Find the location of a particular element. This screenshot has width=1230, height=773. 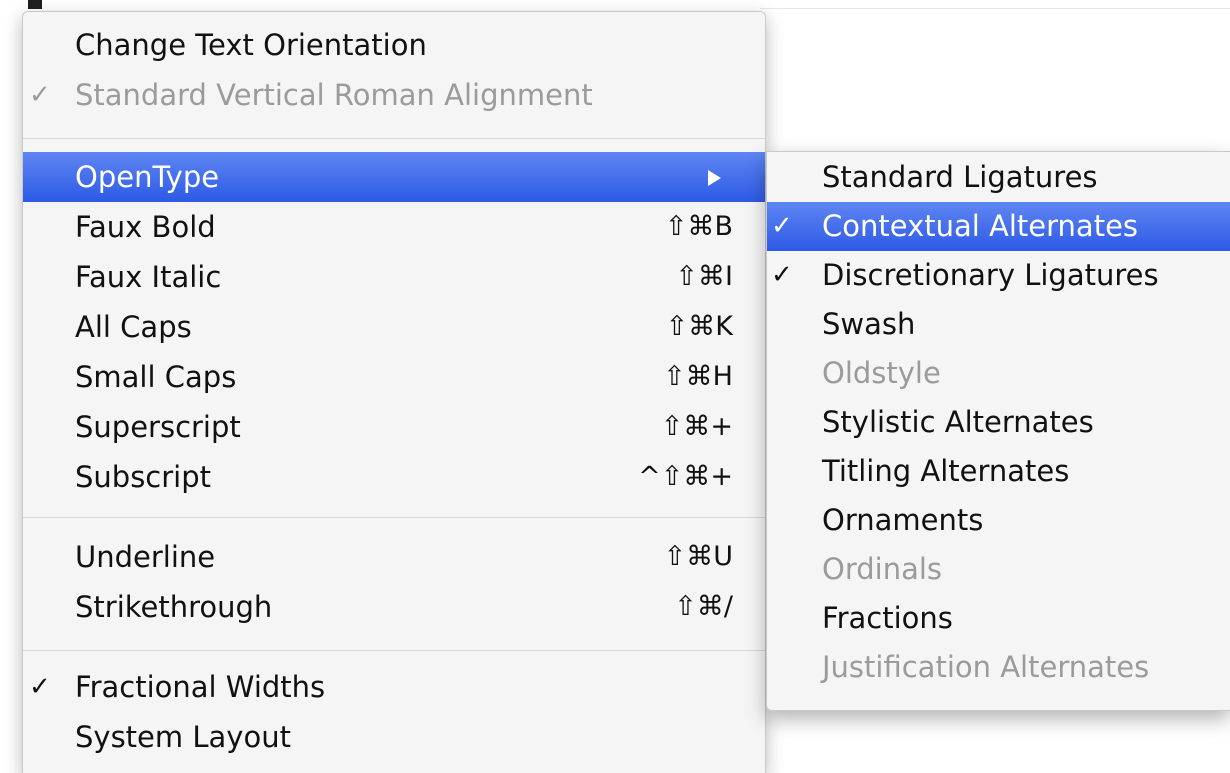

menu-item-small-caps: Small Caps ⇧⌘H is located at coordinates (394, 377).